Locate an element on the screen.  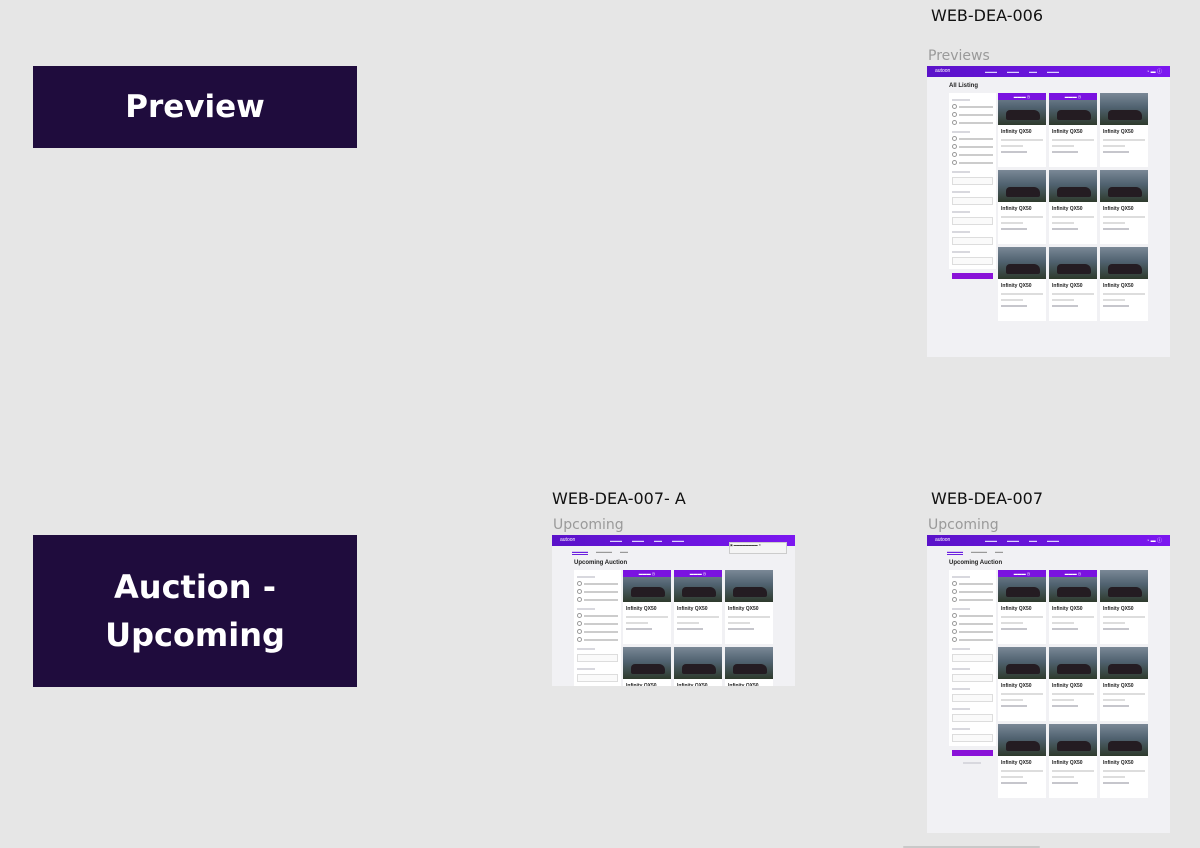
frame-subtitle-006: Previews is located at coordinates (959, 56).